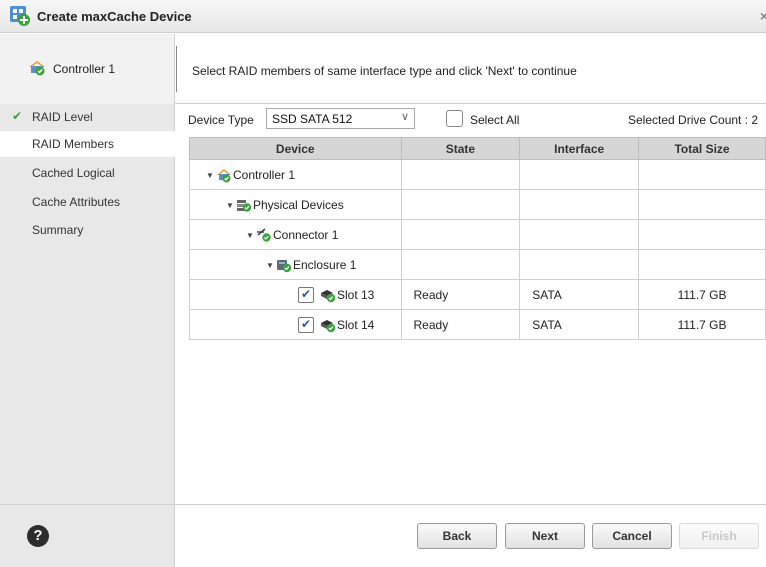  What do you see at coordinates (579, 148) in the screenshot?
I see `column-header-interface: Interface` at bounding box center [579, 148].